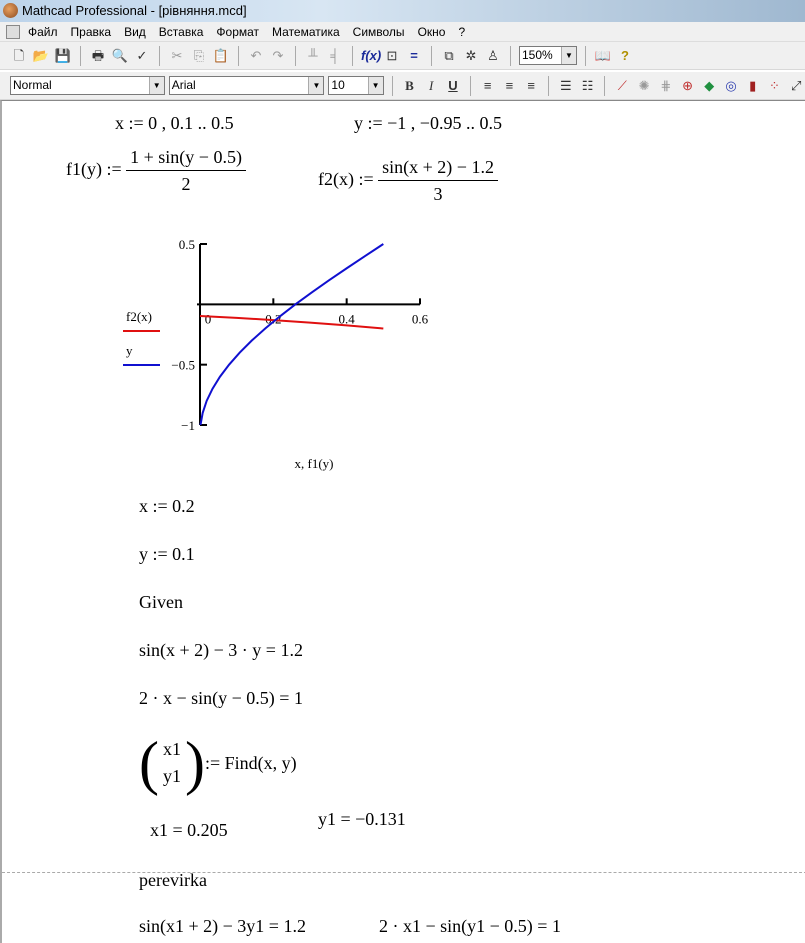 This screenshot has height=943, width=805. I want to click on series-line-y, so click(291, 334).